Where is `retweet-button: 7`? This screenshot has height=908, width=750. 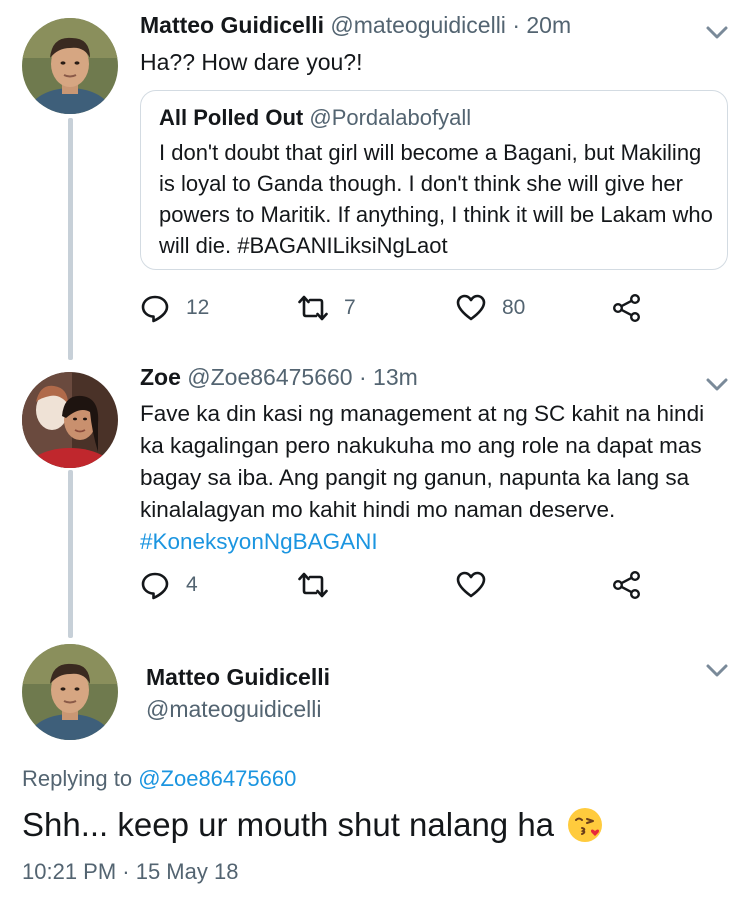
retweet-button: 7 is located at coordinates (327, 308).